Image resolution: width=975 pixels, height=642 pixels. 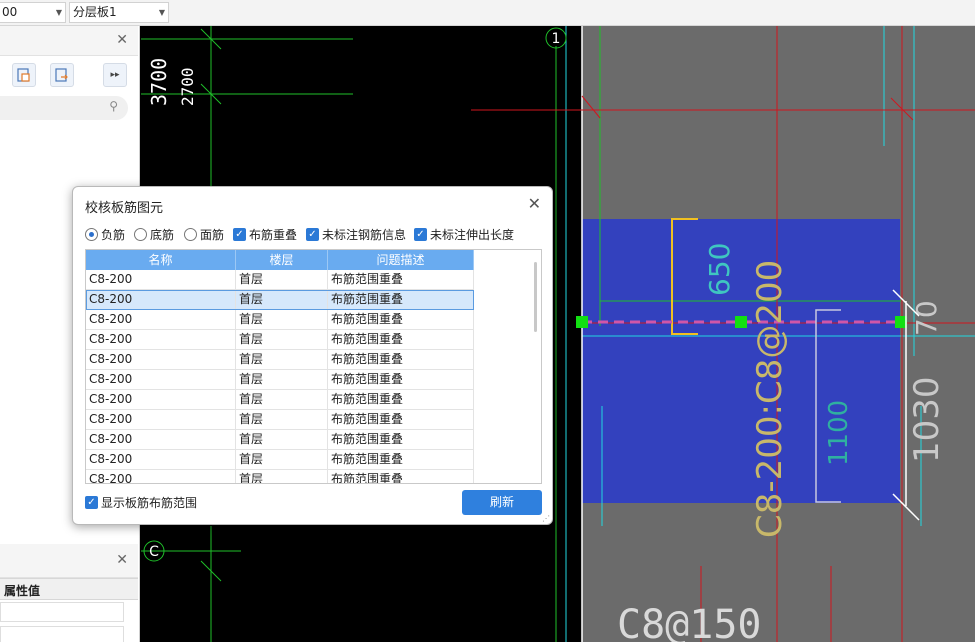 I want to click on bottom-rebar-label: C8@150, so click(x=689, y=622).